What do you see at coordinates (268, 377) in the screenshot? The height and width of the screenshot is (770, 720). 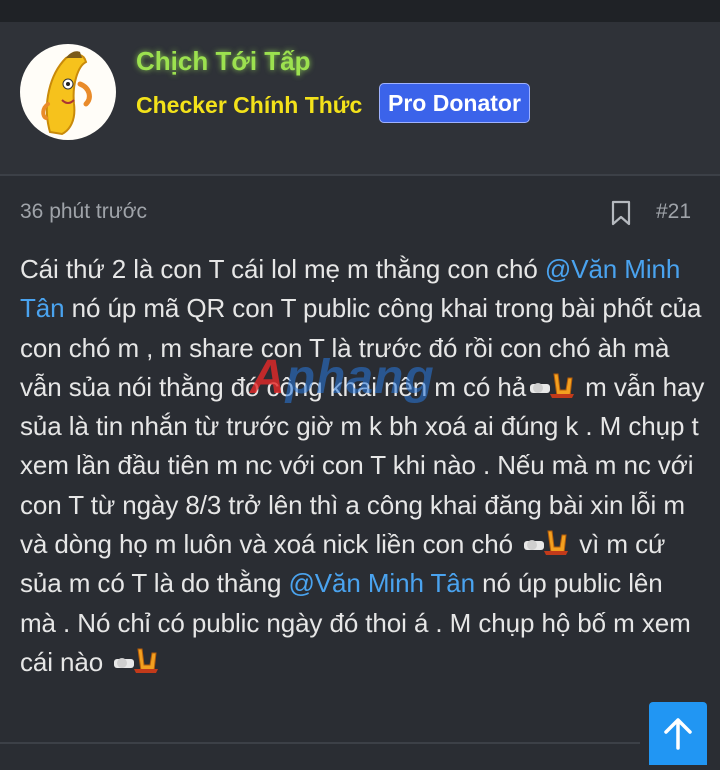 I see `watermark-initial: A` at bounding box center [268, 377].